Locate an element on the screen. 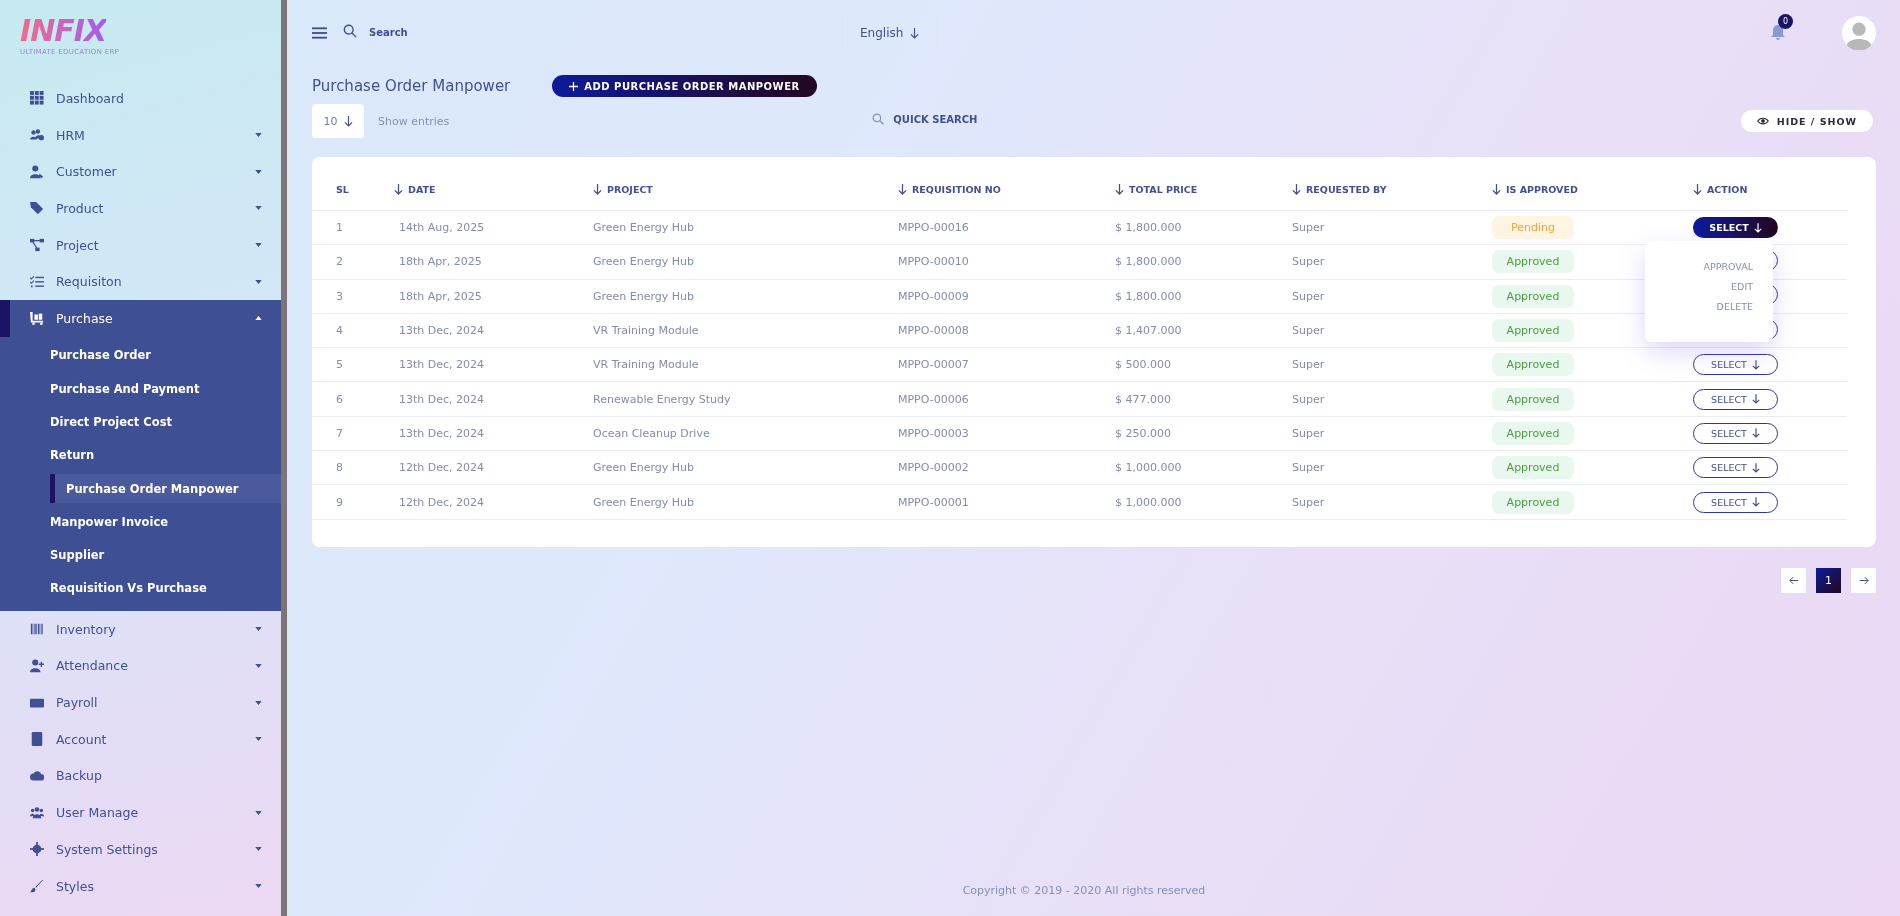  arrow-left-icon is located at coordinates (1793, 580).